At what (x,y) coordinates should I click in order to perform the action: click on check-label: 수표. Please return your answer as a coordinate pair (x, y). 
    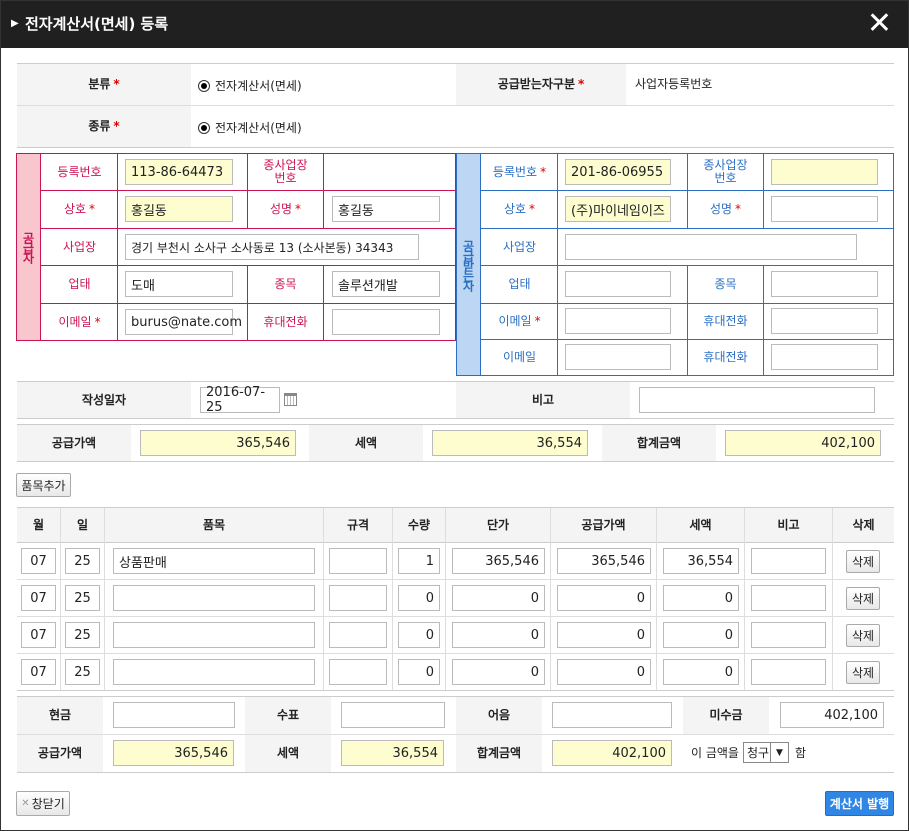
    Looking at the image, I should click on (288, 715).